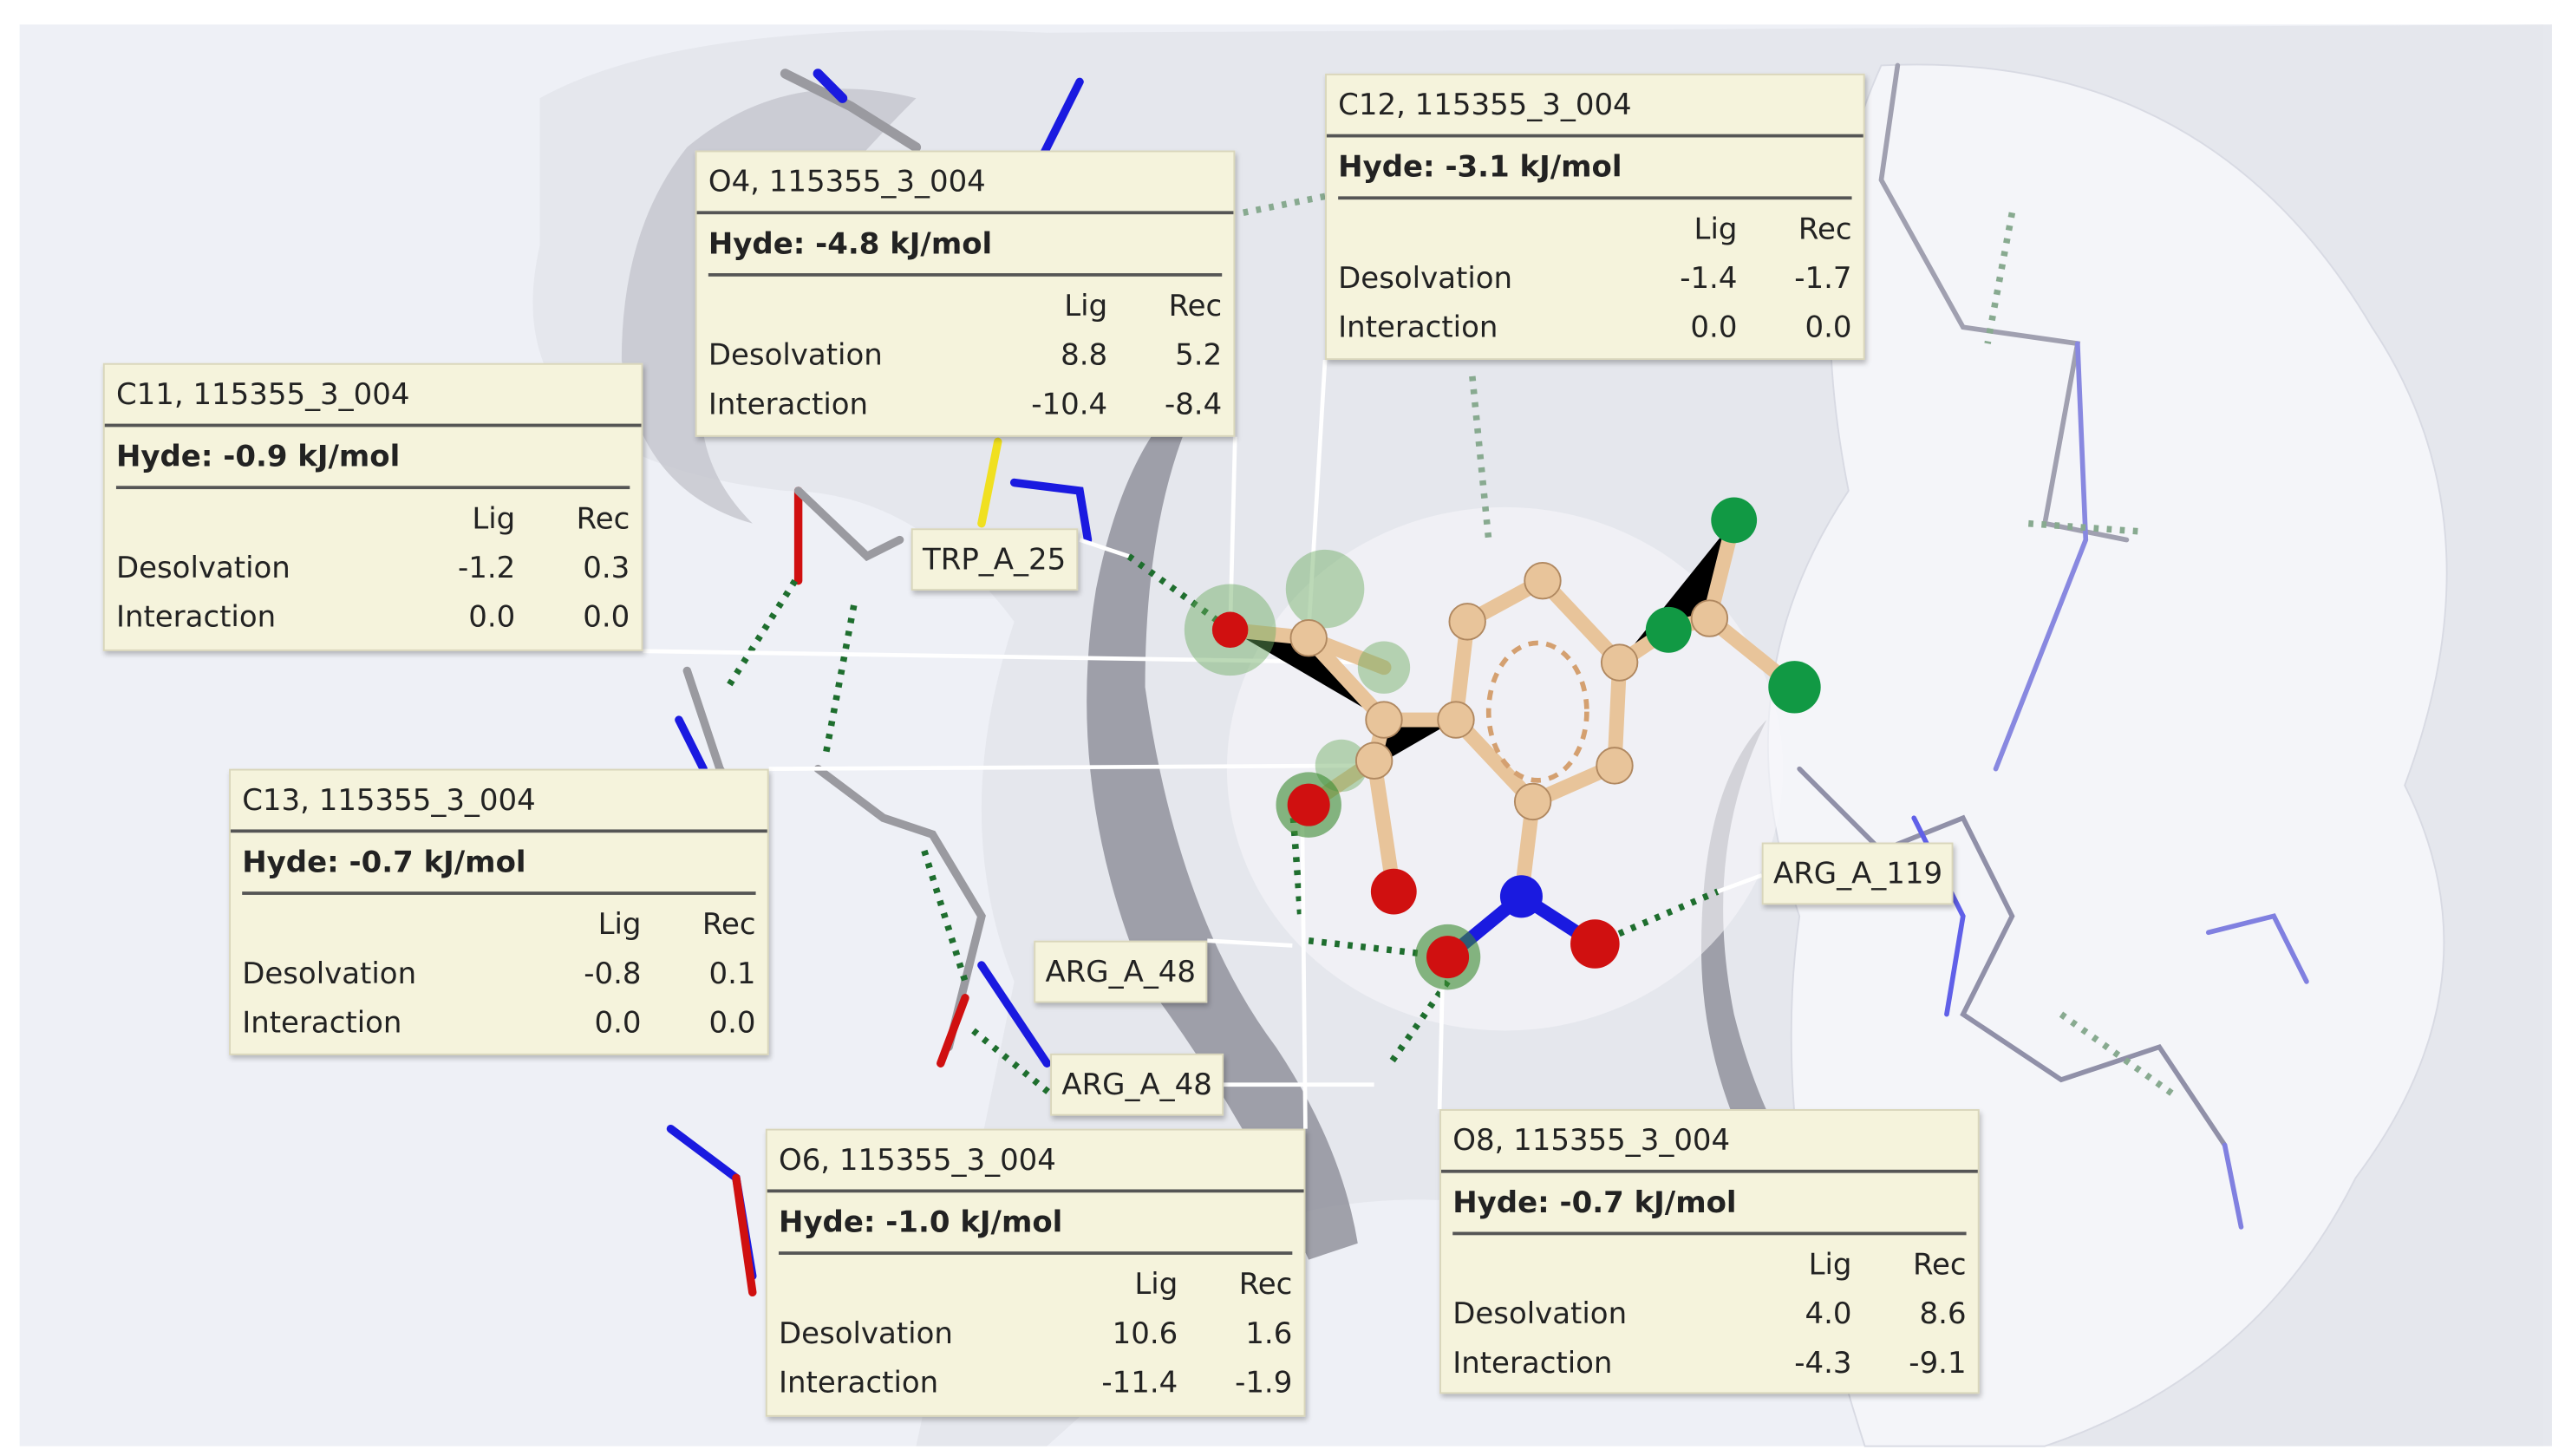 The width and height of the screenshot is (2552, 1456). What do you see at coordinates (1035, 1384) in the screenshot?
I see `table-row: Interaction -11.4 -1.9` at bounding box center [1035, 1384].